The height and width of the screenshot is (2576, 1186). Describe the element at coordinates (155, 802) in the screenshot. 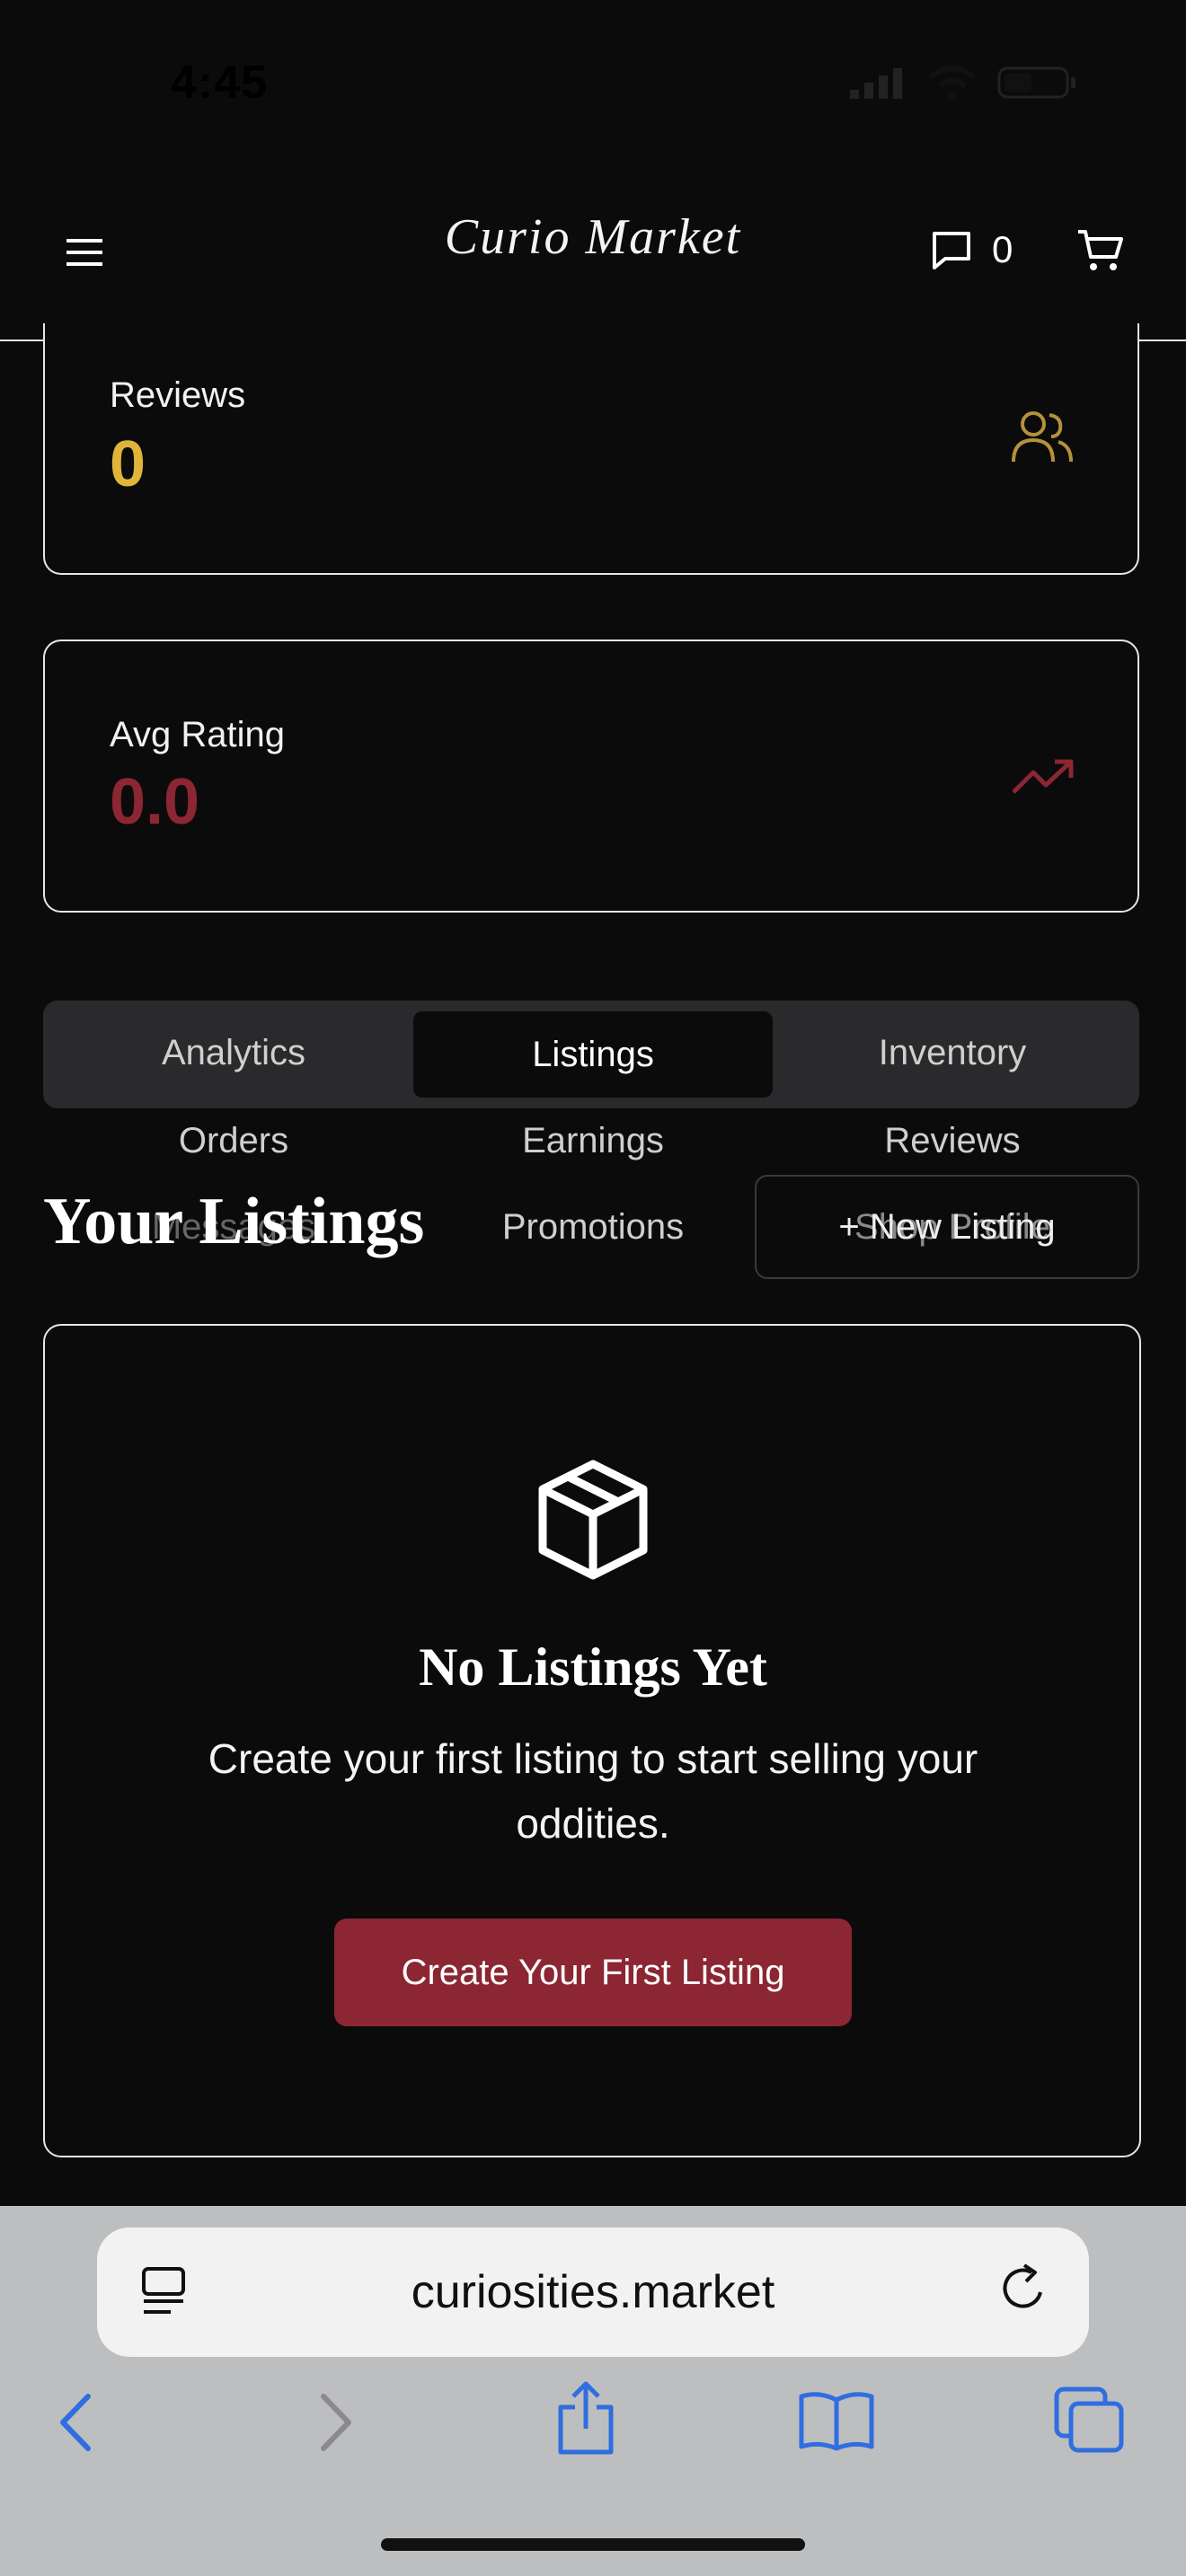

I see `stat-value: 0.0` at that location.